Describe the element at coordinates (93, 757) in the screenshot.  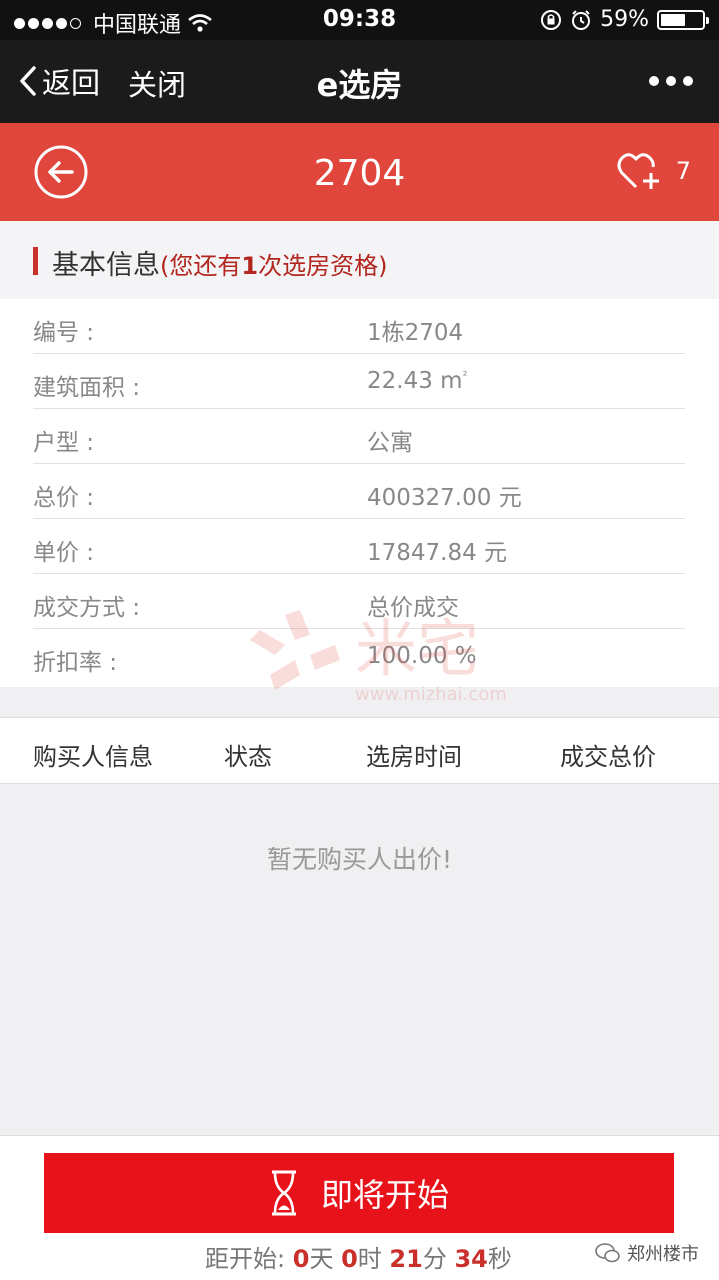
I see `column-buyer-info: 购买人信息` at that location.